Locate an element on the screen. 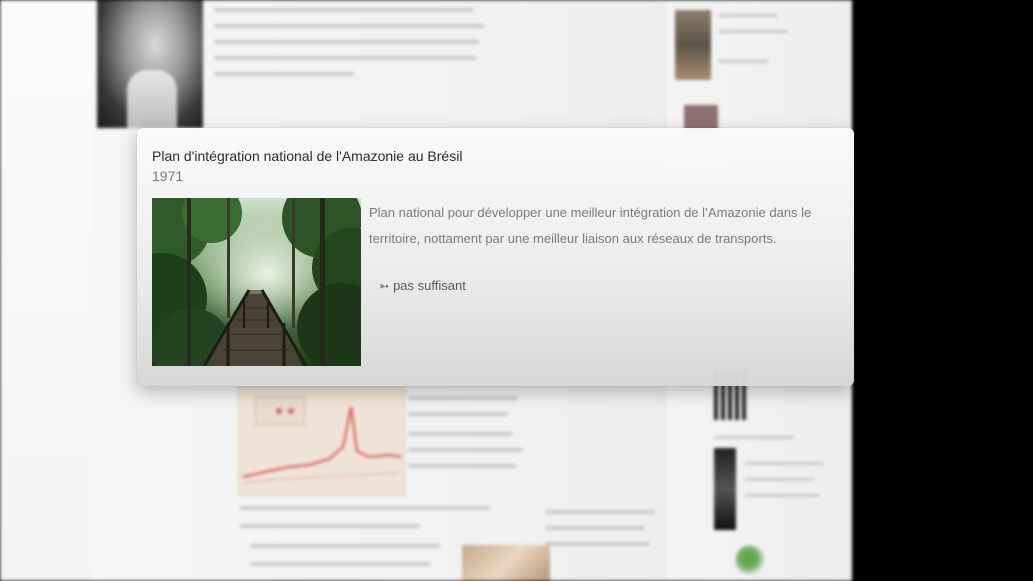 The height and width of the screenshot is (581, 1033). pas-suffisant-link: ➳ pas suffisant is located at coordinates (422, 285).